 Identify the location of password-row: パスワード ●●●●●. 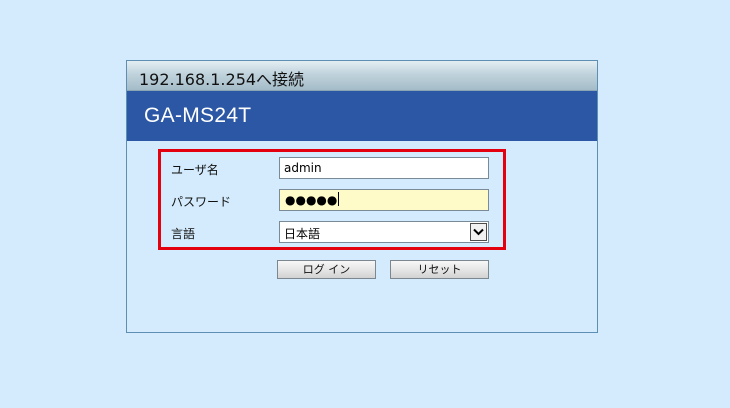
(332, 201).